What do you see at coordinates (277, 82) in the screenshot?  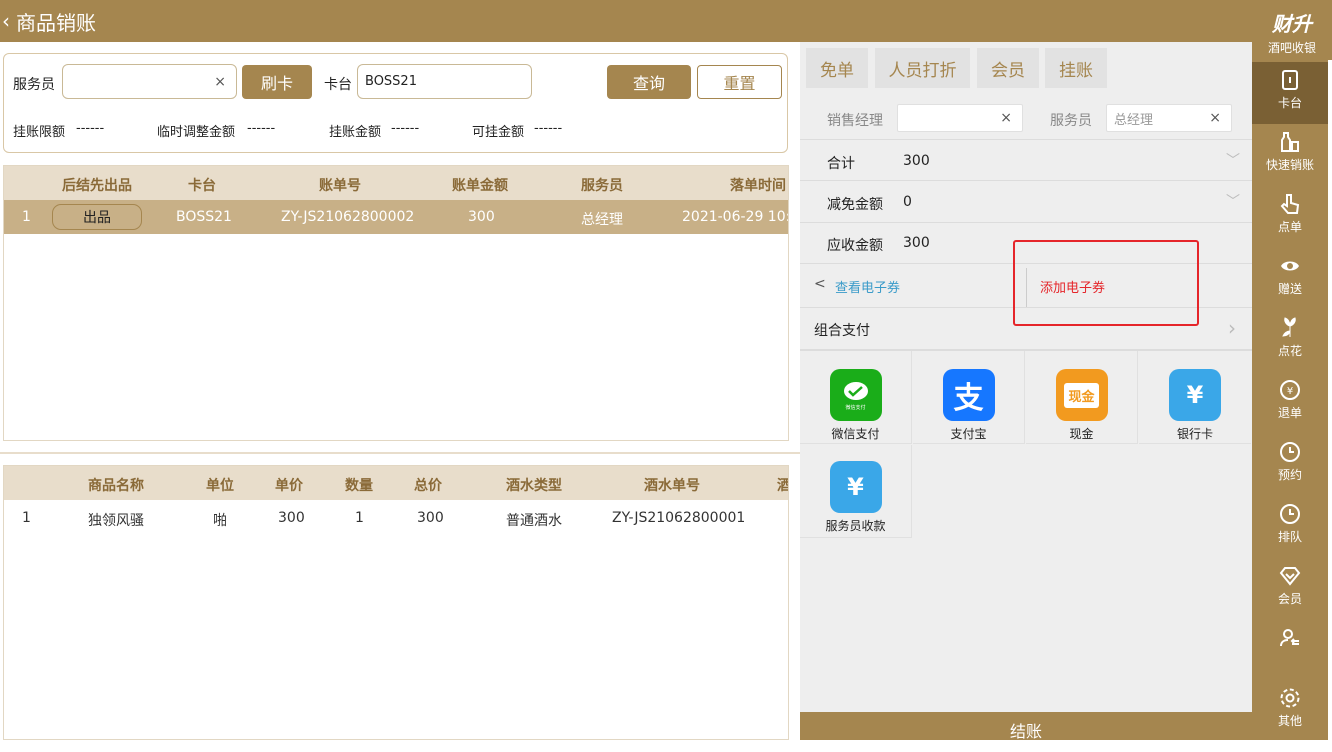 I see `swipe-card-button: 刷卡` at bounding box center [277, 82].